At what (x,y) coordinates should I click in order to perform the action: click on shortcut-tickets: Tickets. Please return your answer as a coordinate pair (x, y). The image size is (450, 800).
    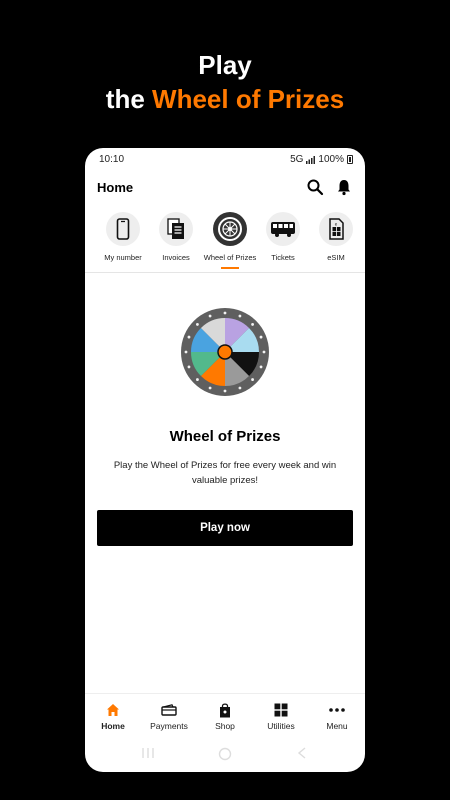
    Looking at the image, I should click on (283, 237).